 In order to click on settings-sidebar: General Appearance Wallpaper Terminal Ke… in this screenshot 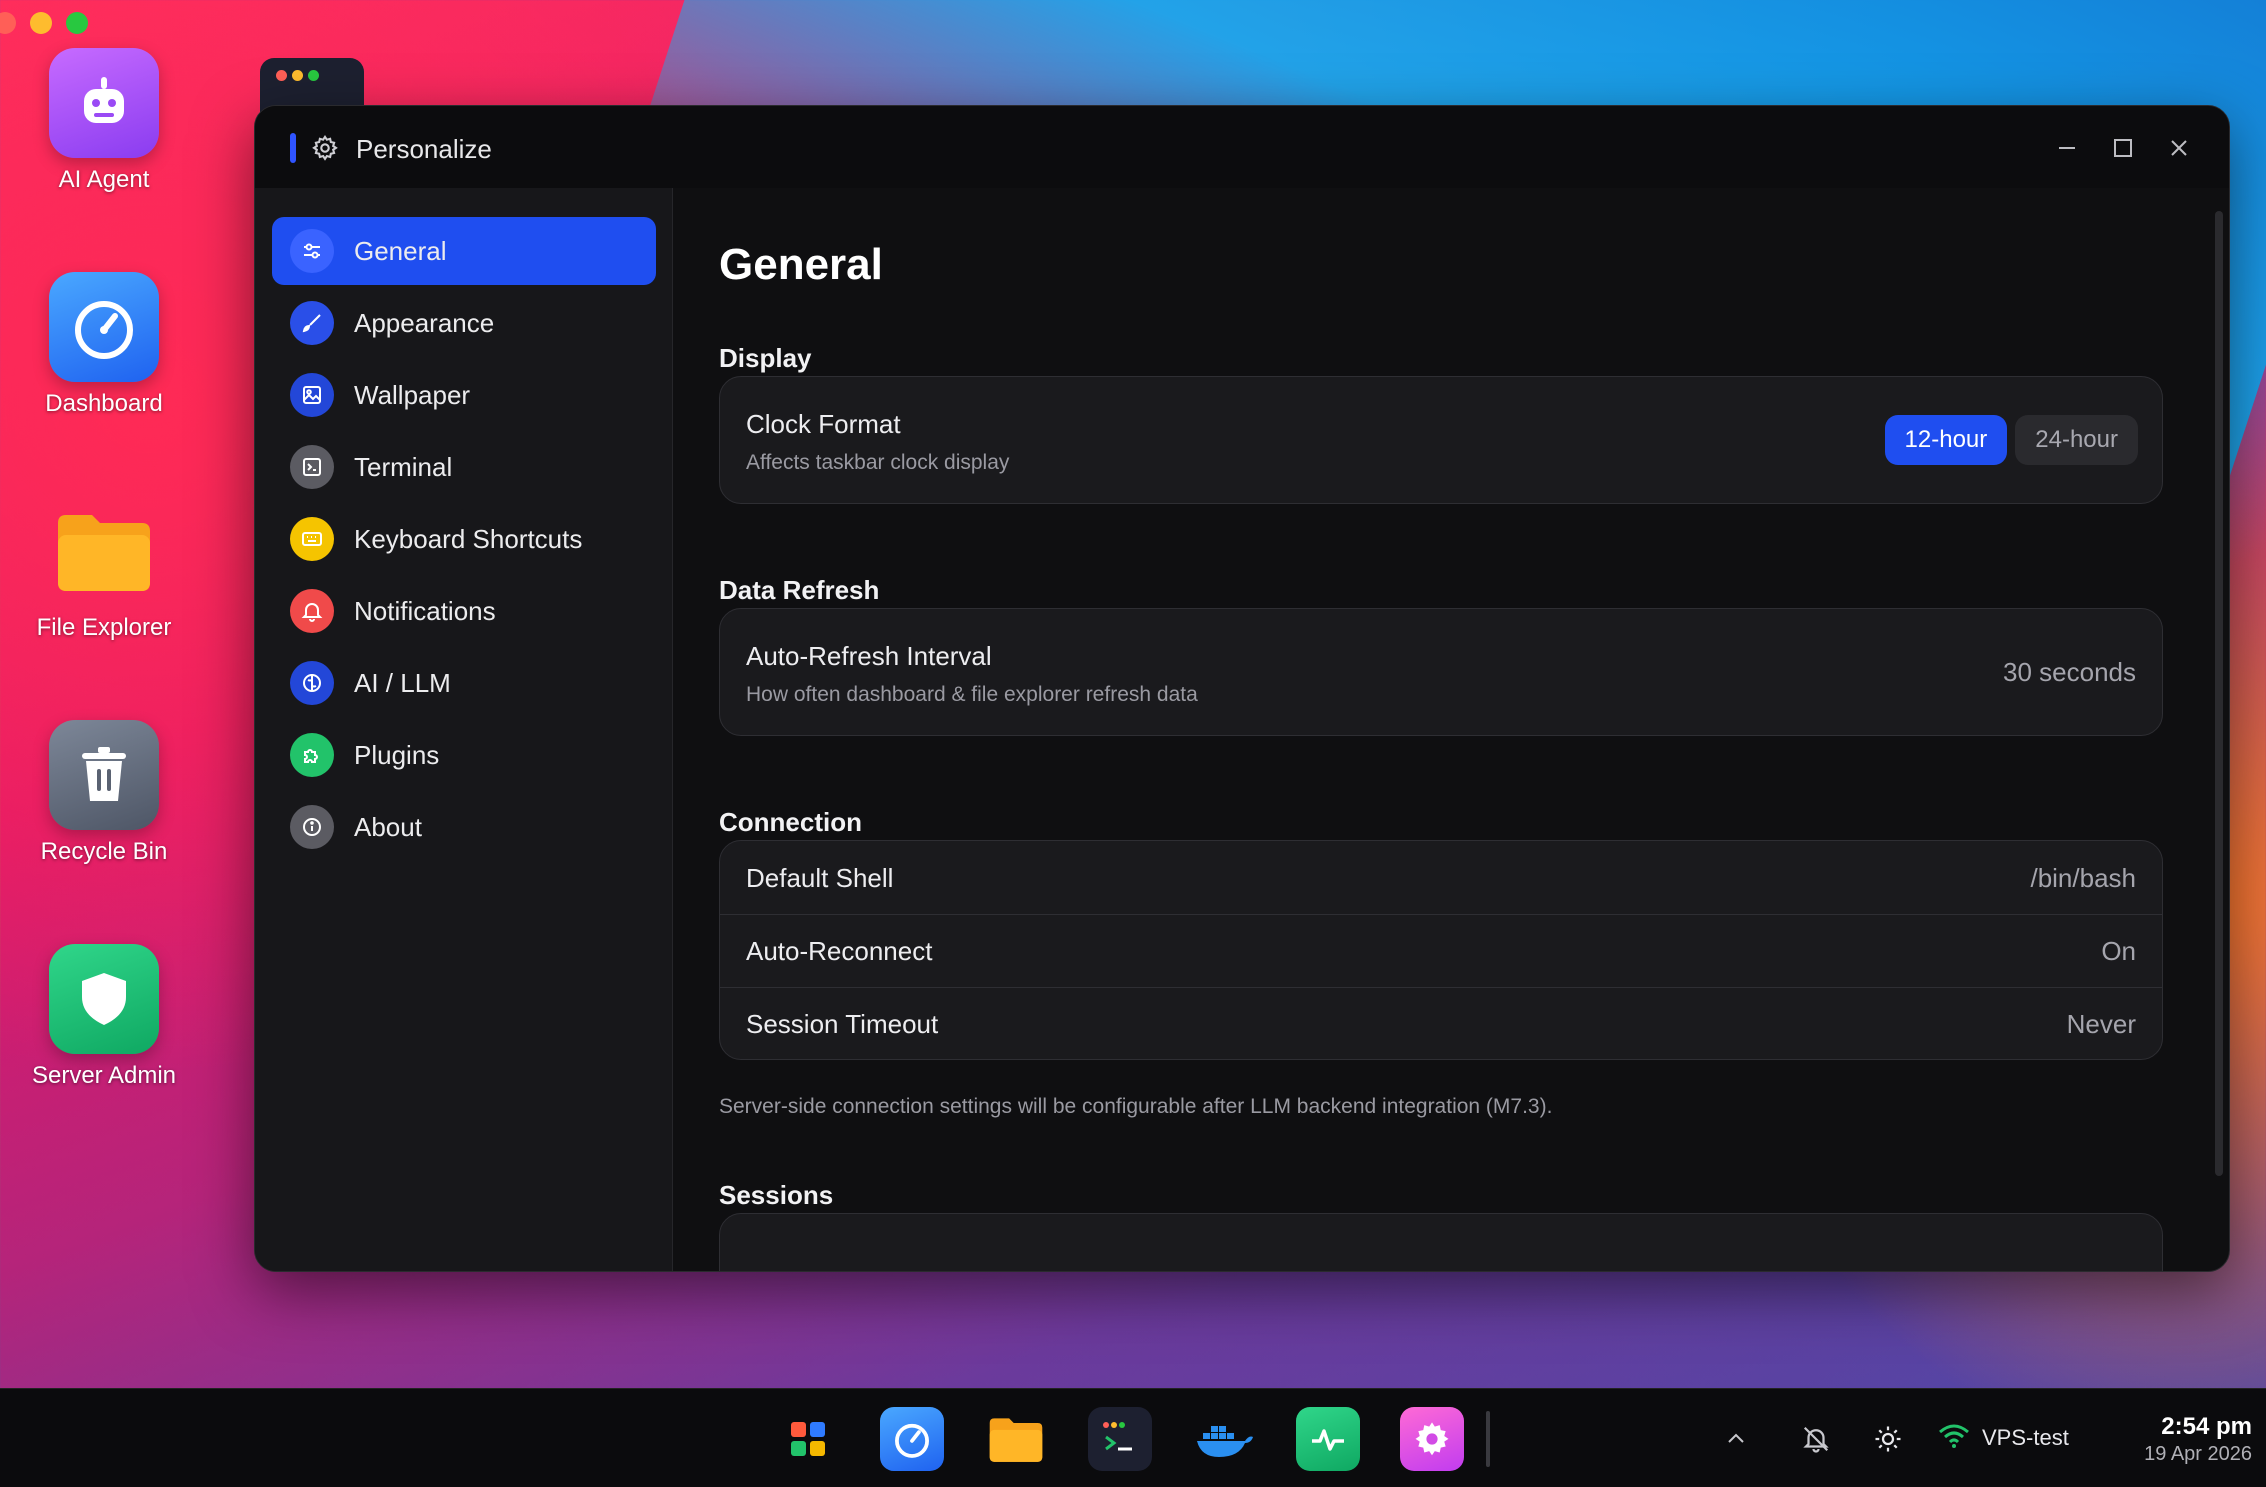, I will do `click(464, 729)`.